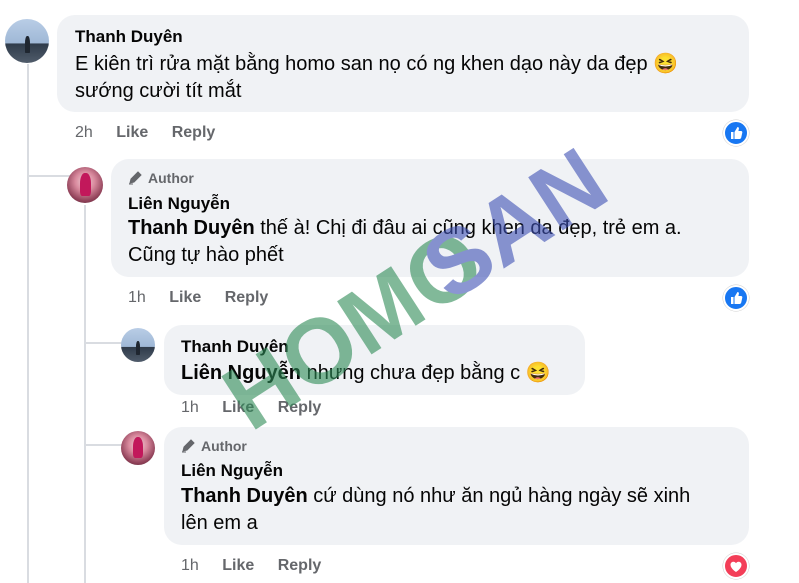 This screenshot has height=583, width=799. What do you see at coordinates (85, 394) in the screenshot?
I see `thread-line-level2` at bounding box center [85, 394].